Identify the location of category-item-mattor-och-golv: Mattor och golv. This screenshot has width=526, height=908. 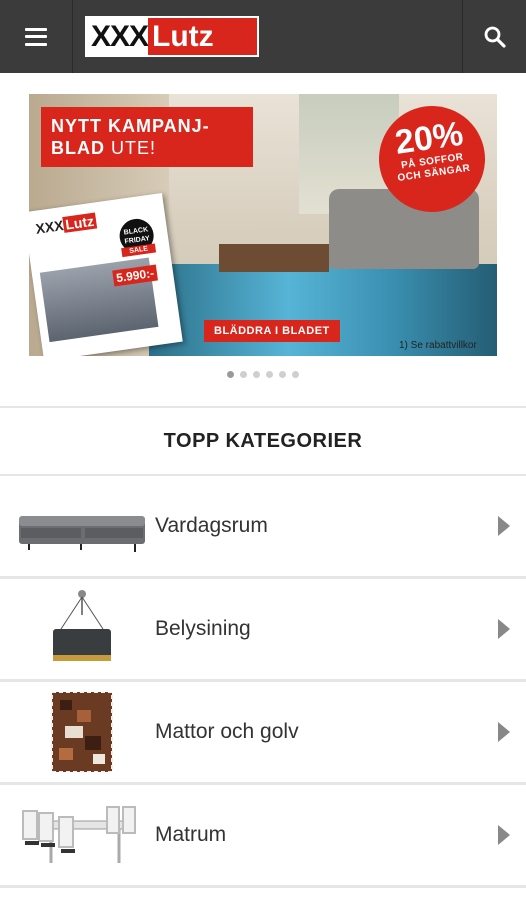
(263, 733).